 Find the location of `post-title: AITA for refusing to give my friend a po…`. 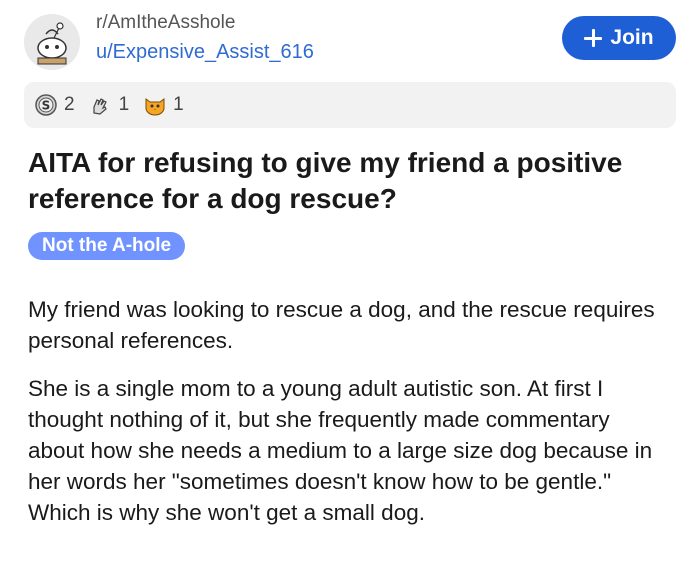

post-title: AITA for refusing to give my friend a po… is located at coordinates (348, 181).